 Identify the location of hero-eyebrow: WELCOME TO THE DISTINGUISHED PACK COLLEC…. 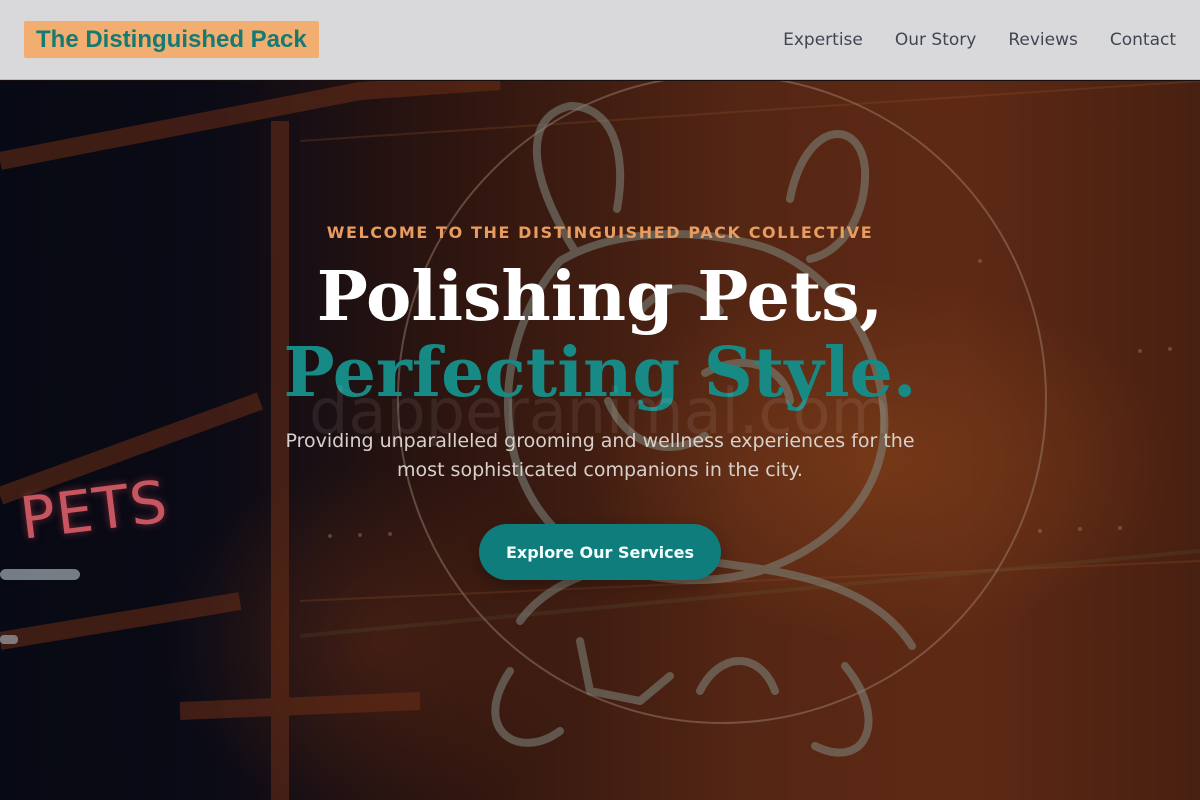
(600, 232).